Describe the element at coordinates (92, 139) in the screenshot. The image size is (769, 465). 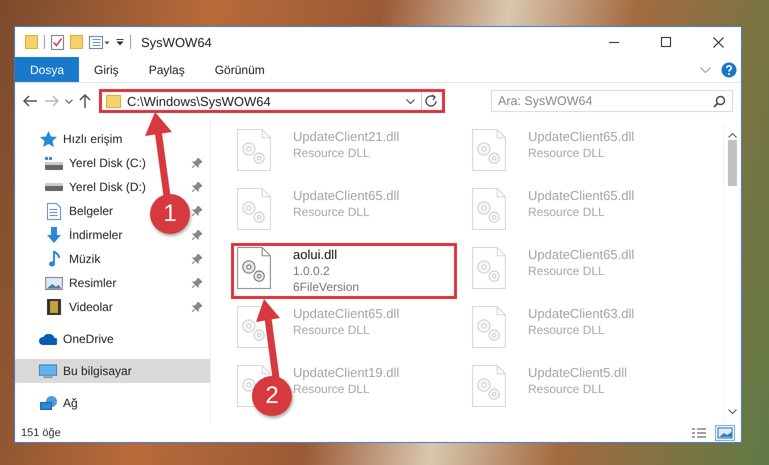
I see `sidebar-item: Hızlı erişim` at that location.